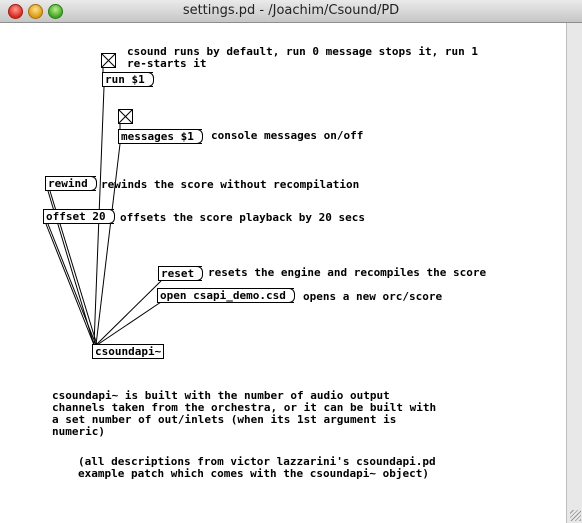 The height and width of the screenshot is (523, 582). What do you see at coordinates (181, 273) in the screenshot?
I see `reset-message: reset` at bounding box center [181, 273].